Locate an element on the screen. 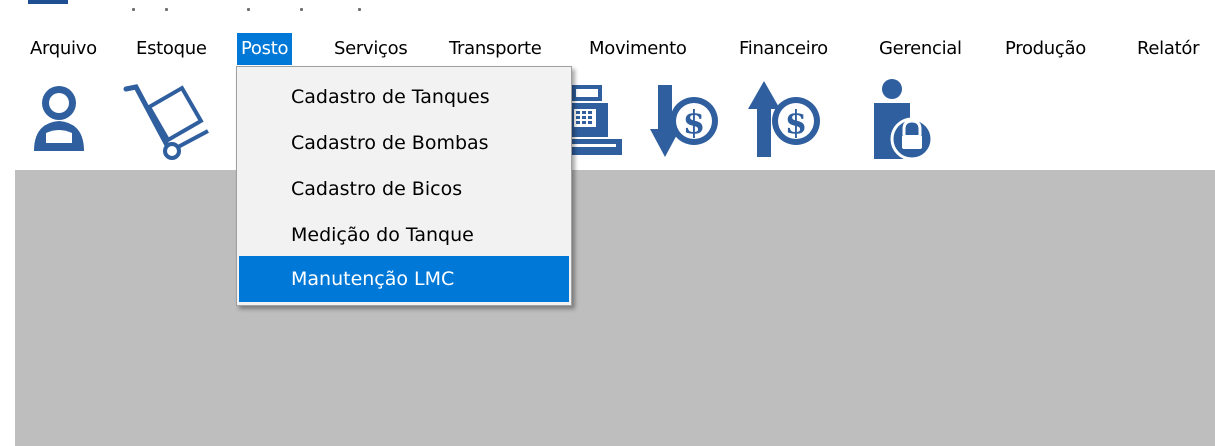 Image resolution: width=1215 pixels, height=446 pixels. menu-arquivo: Arquivo is located at coordinates (63, 49).